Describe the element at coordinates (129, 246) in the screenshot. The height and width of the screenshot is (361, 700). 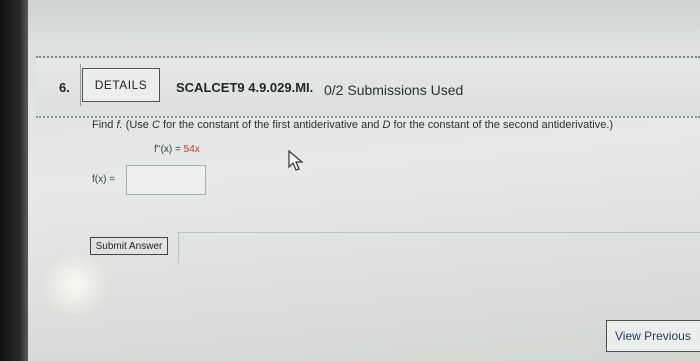
I see `submit-answer-button: Submit Answer` at that location.